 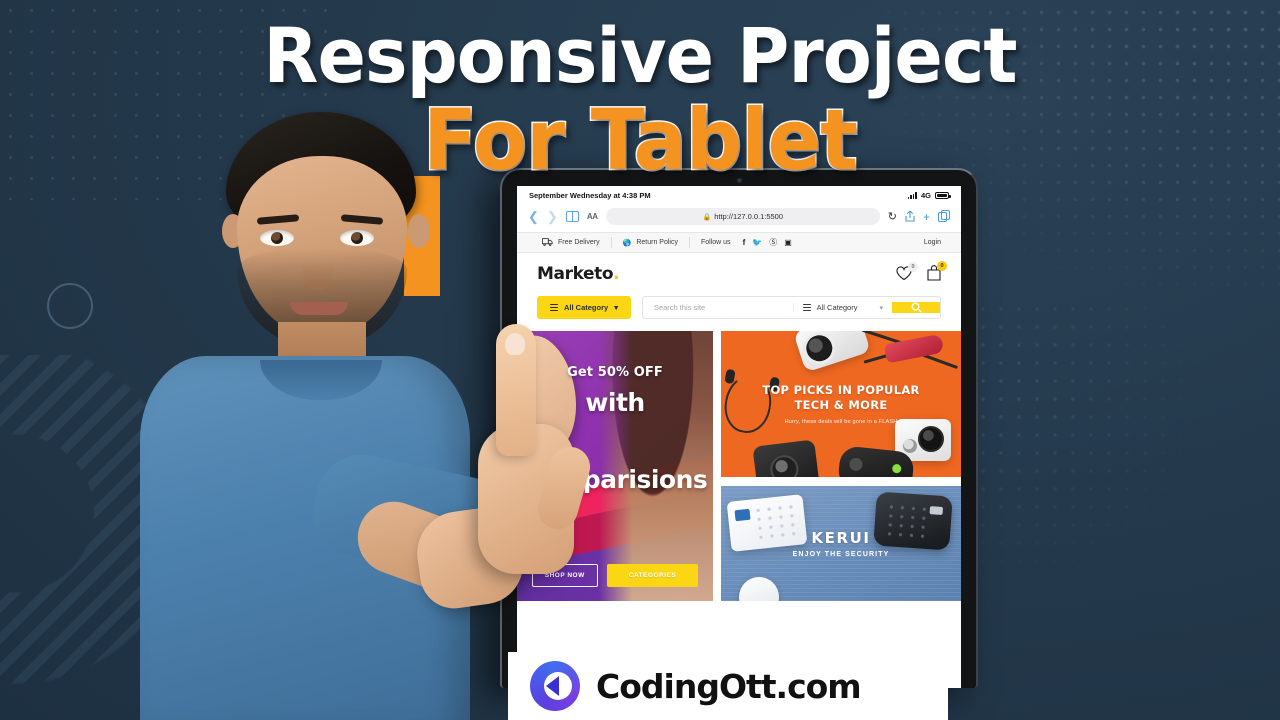 What do you see at coordinates (579, 242) in the screenshot?
I see `free-delivery-label: Free Delivery` at bounding box center [579, 242].